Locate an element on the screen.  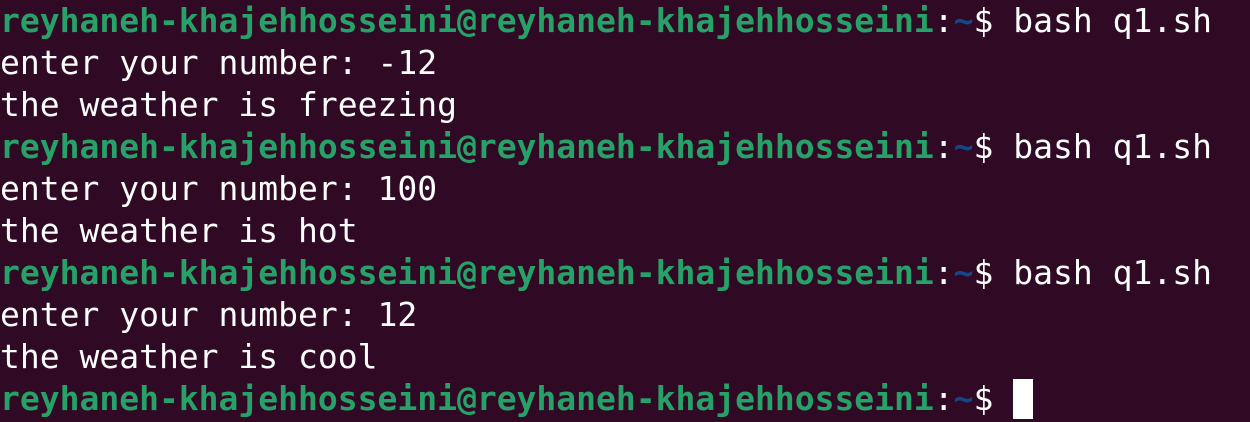
output-line: the weather is freezing is located at coordinates (228, 104).